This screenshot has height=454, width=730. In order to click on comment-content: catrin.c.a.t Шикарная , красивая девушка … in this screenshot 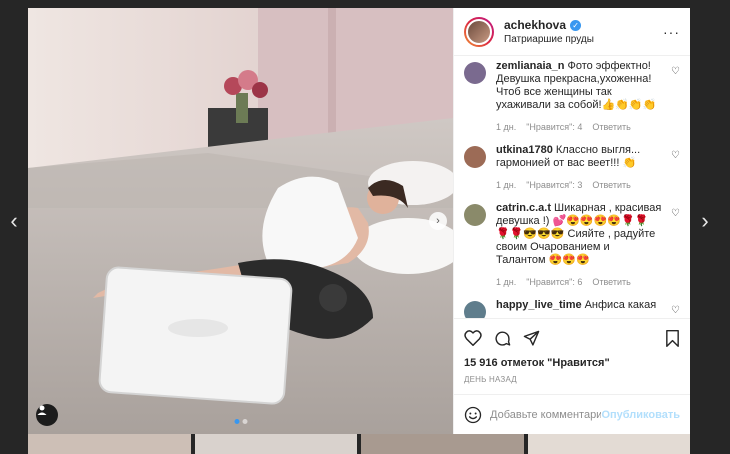, I will do `click(579, 234)`.